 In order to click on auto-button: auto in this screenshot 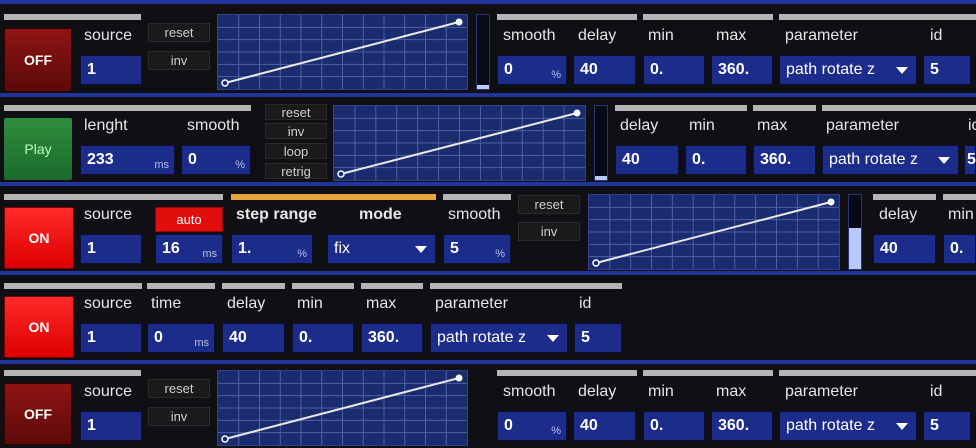, I will do `click(189, 219)`.